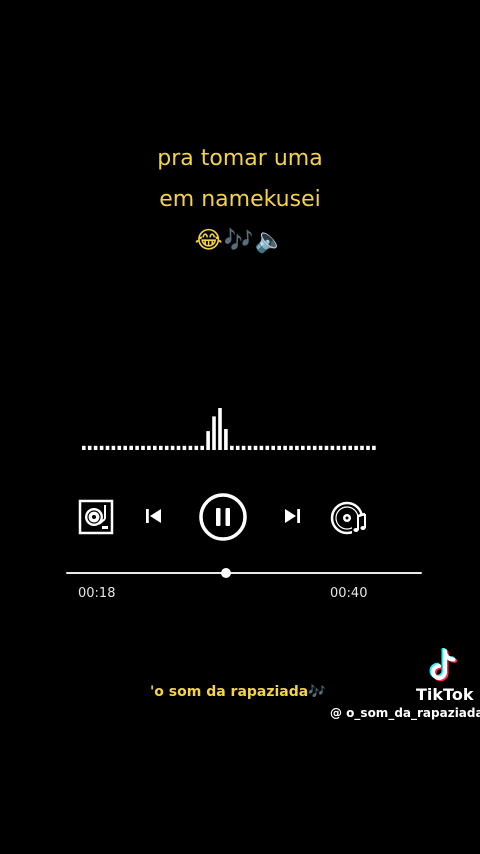 The height and width of the screenshot is (854, 480). Describe the element at coordinates (405, 713) in the screenshot. I see `tiktok-handle: @ o_som_da_rapaziada` at that location.